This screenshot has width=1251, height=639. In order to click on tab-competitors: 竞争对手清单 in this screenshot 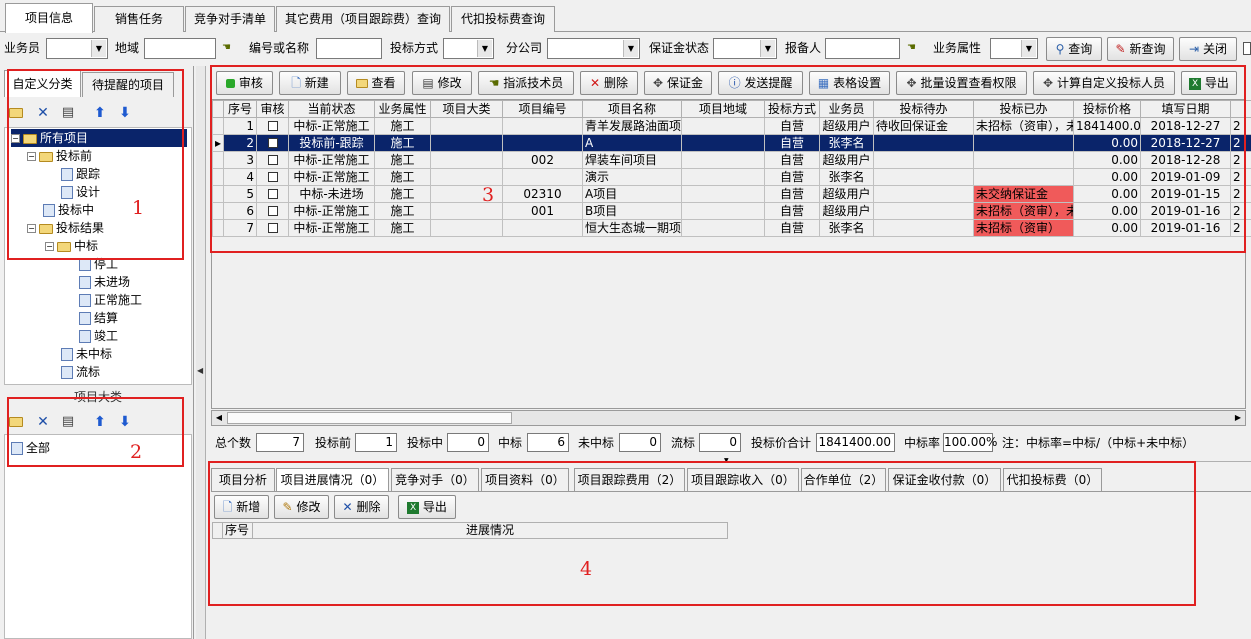, I will do `click(230, 19)`.